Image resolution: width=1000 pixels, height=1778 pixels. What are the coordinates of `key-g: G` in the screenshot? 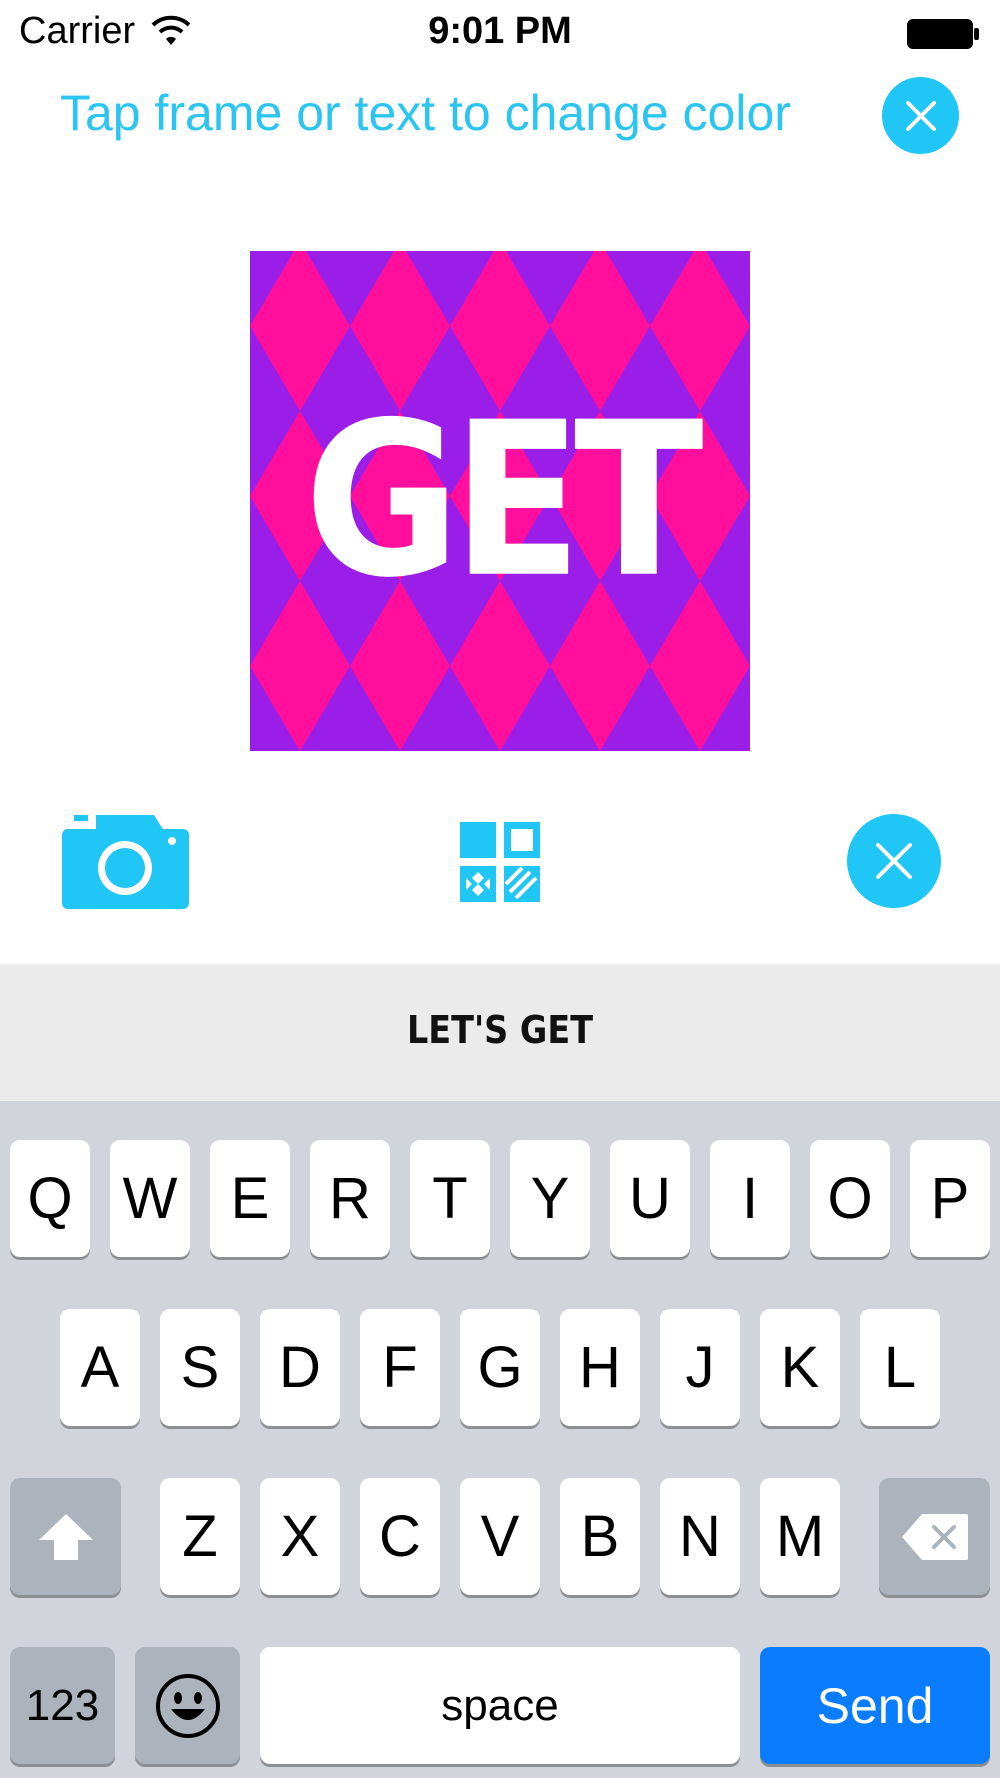 It's located at (500, 1367).